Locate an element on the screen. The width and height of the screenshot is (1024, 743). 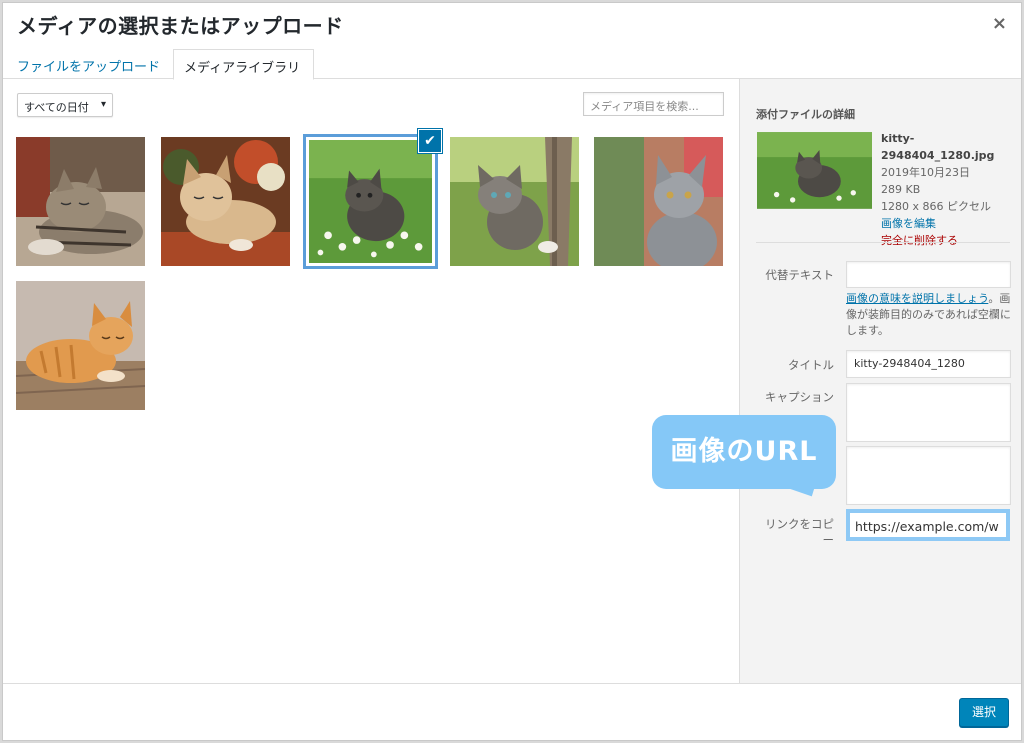
grey-cat-image is located at coordinates (658, 201).